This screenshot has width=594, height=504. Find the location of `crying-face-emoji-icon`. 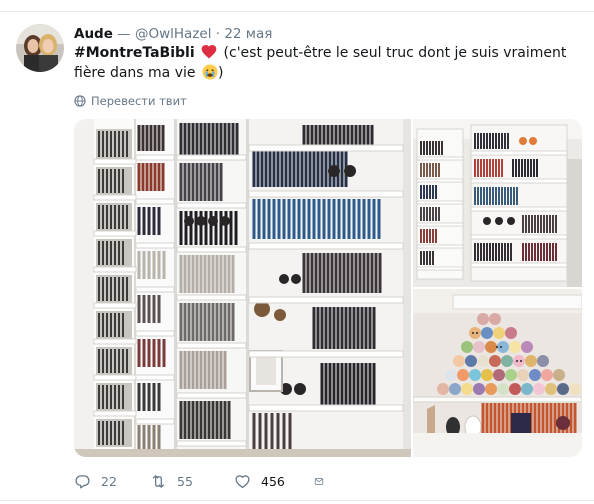

crying-face-emoji-icon is located at coordinates (210, 72).